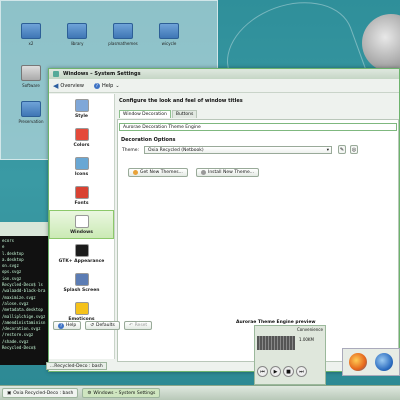 The width and height of the screenshot is (400, 400). Describe the element at coordinates (371, 362) in the screenshot. I see `app-launcher-panel` at that location.